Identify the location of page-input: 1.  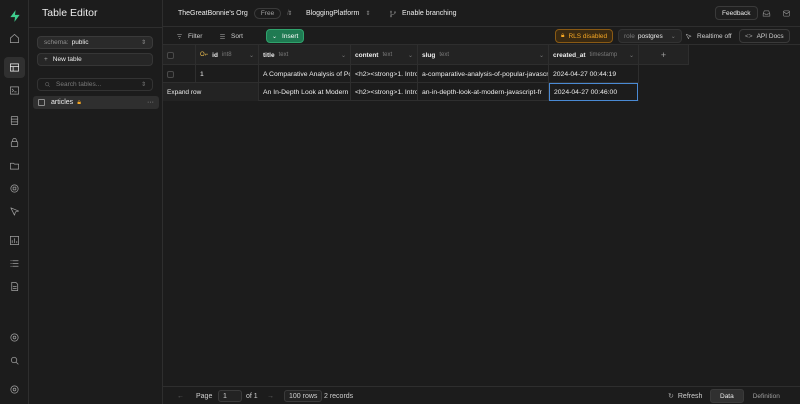
(230, 396).